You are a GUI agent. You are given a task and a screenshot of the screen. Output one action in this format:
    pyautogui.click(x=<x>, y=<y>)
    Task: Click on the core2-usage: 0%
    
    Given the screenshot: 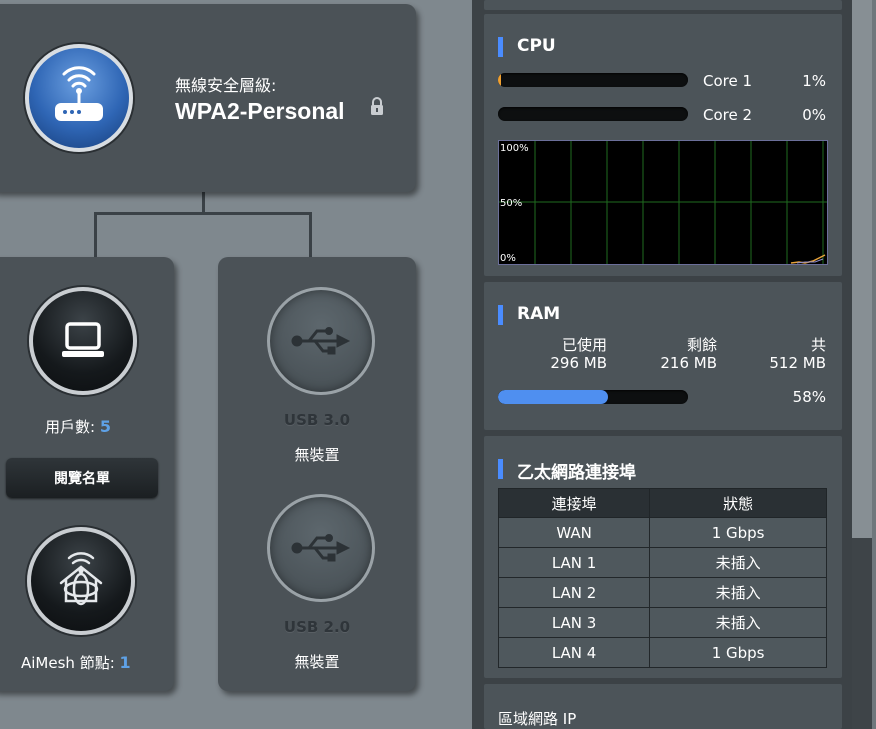 What is the action you would take?
    pyautogui.click(x=814, y=115)
    